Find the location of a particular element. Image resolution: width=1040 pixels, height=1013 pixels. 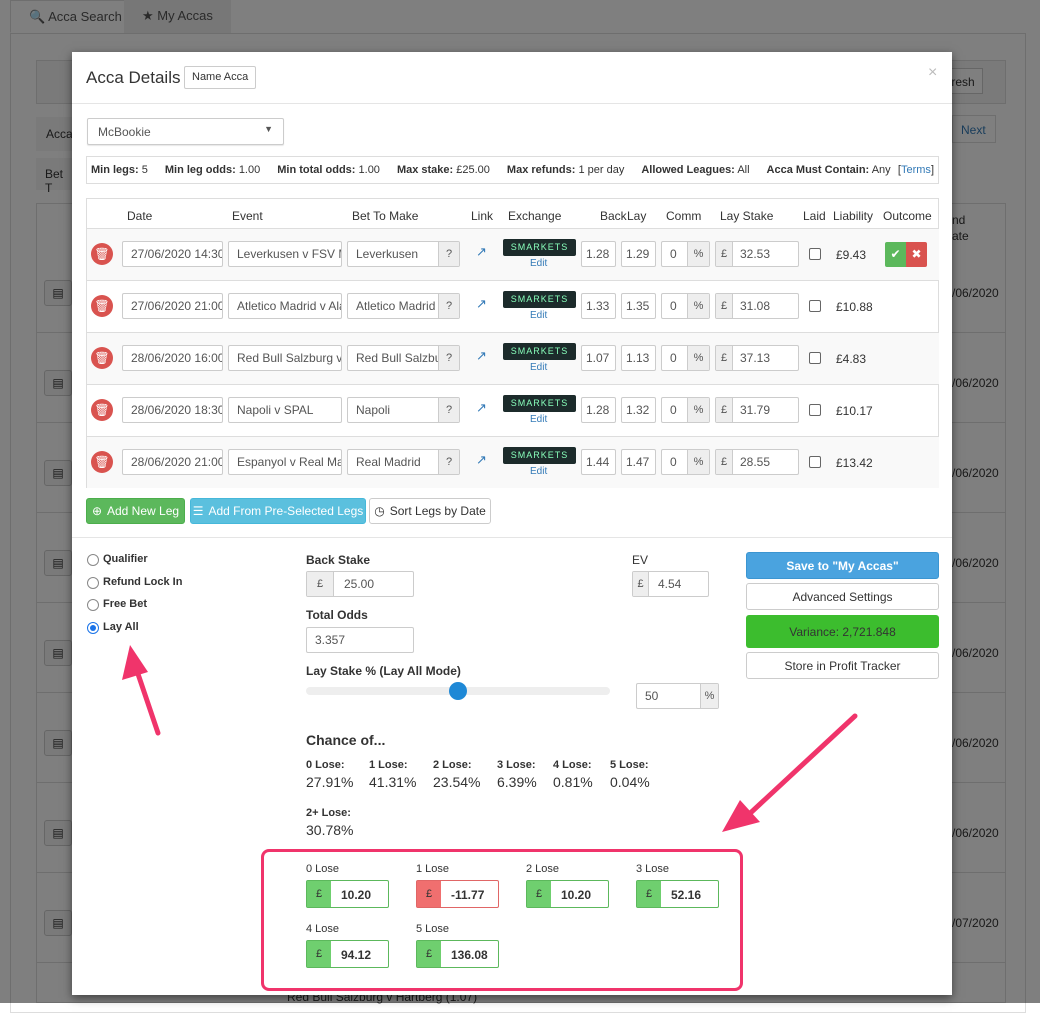

annotation-arrows is located at coordinates (490, 738).